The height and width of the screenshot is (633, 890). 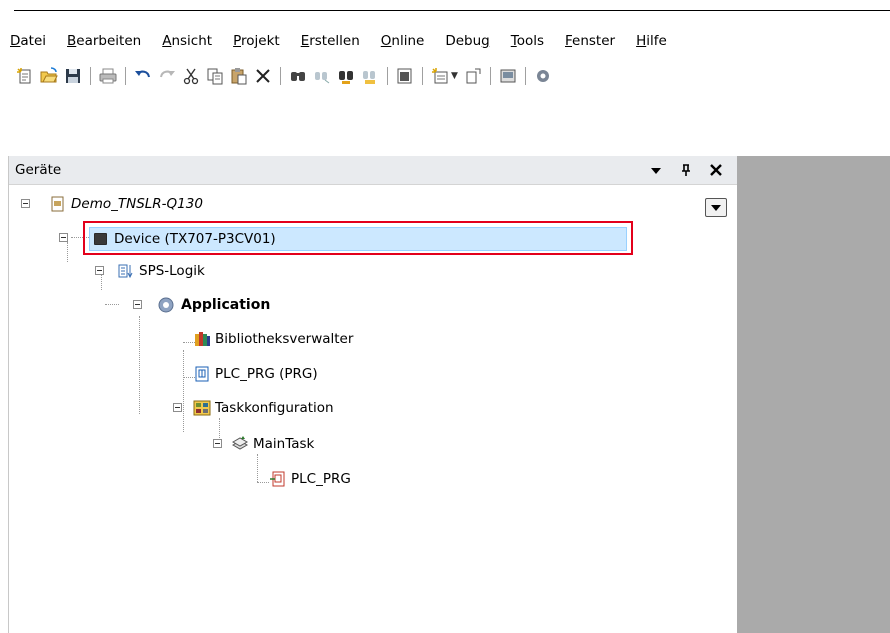 What do you see at coordinates (716, 170) in the screenshot?
I see `close-icon` at bounding box center [716, 170].